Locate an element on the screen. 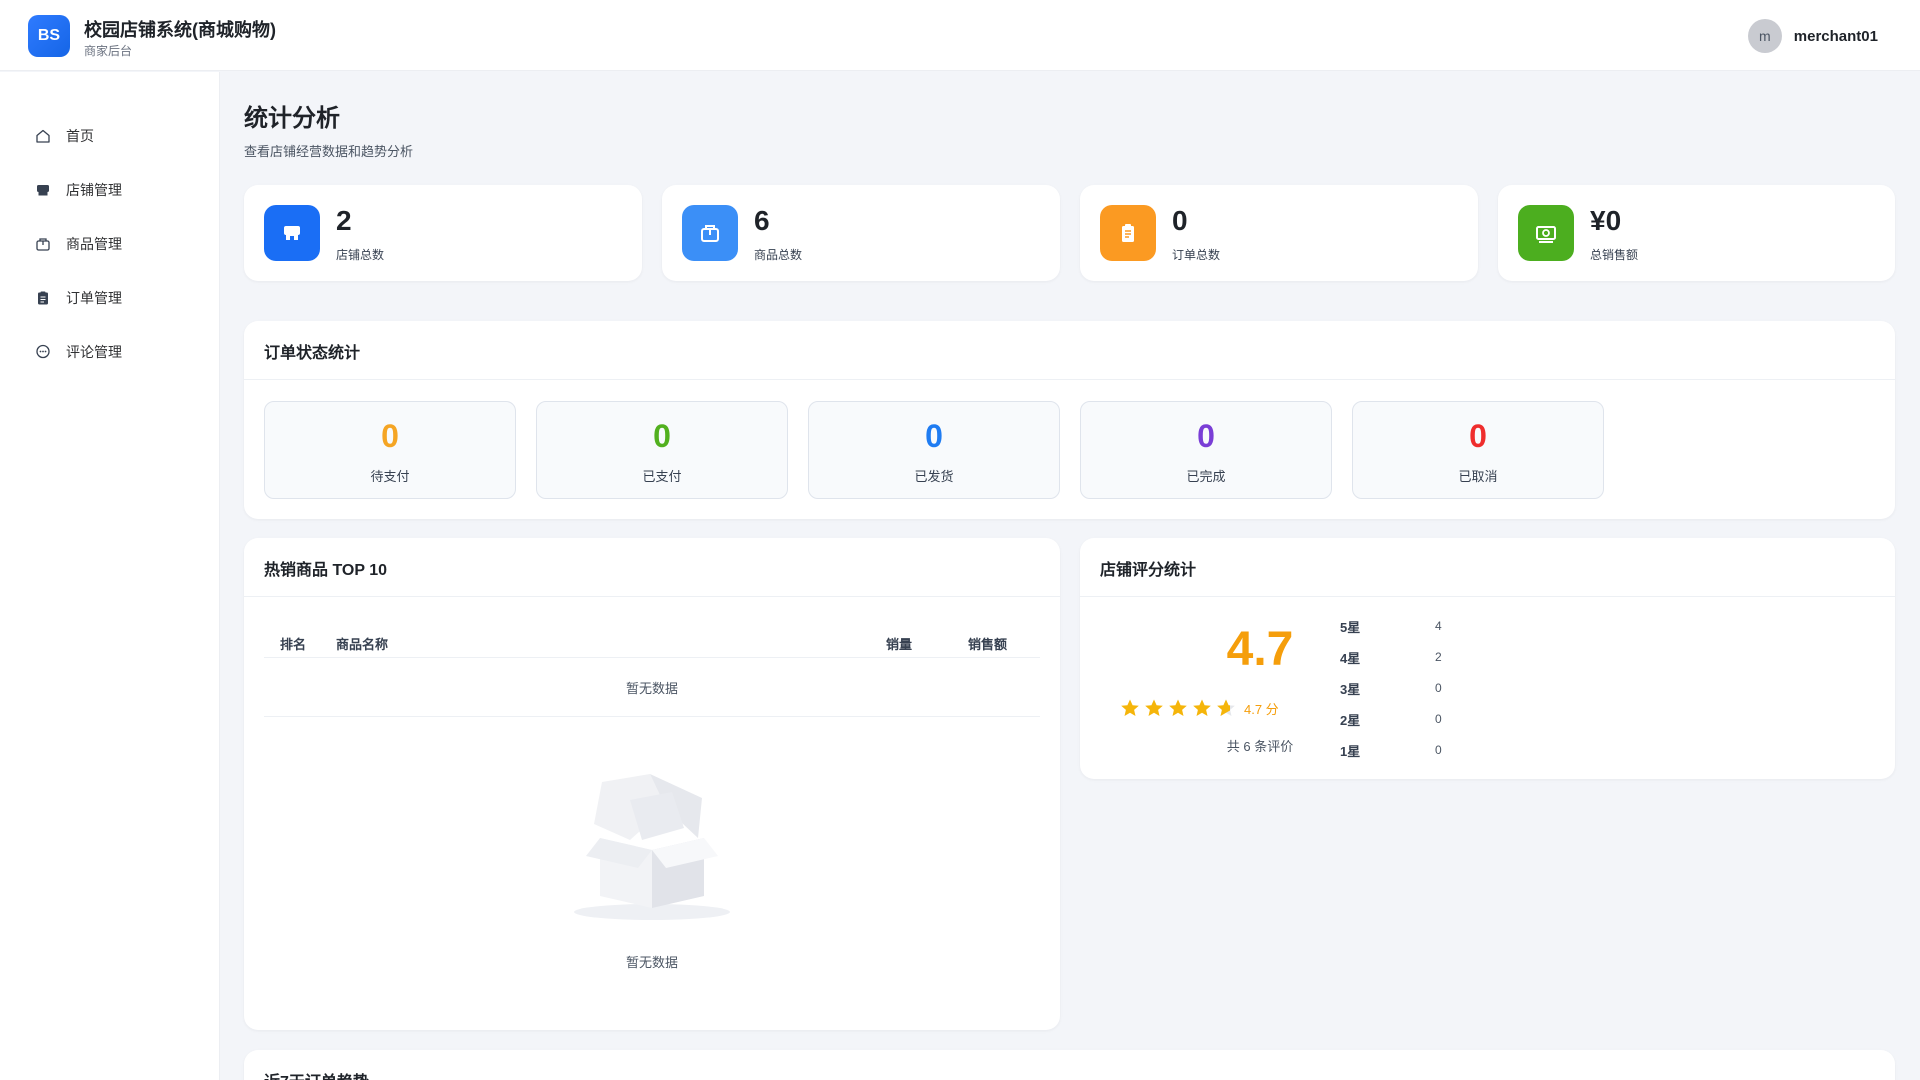  star-half-icon is located at coordinates (1226, 707).